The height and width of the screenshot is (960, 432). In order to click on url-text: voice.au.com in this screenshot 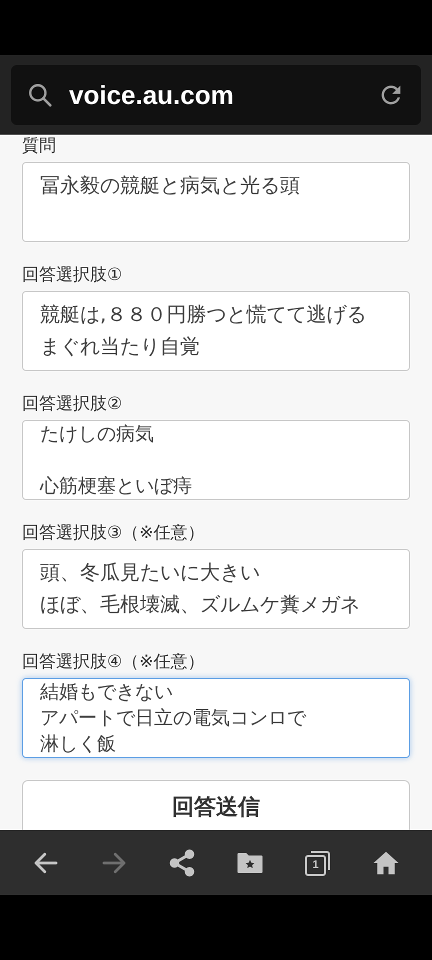, I will do `click(152, 95)`.